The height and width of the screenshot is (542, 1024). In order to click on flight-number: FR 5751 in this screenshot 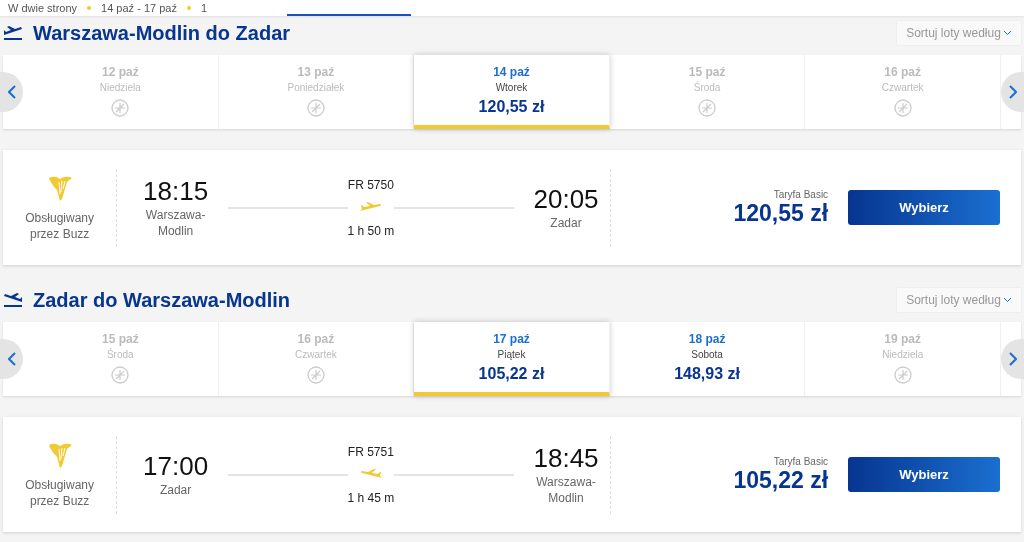, I will do `click(370, 451)`.